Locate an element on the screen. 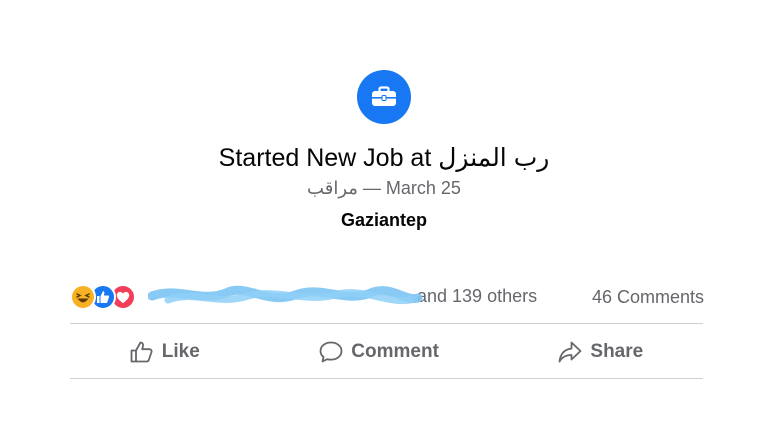  share-arrow-icon is located at coordinates (570, 352).